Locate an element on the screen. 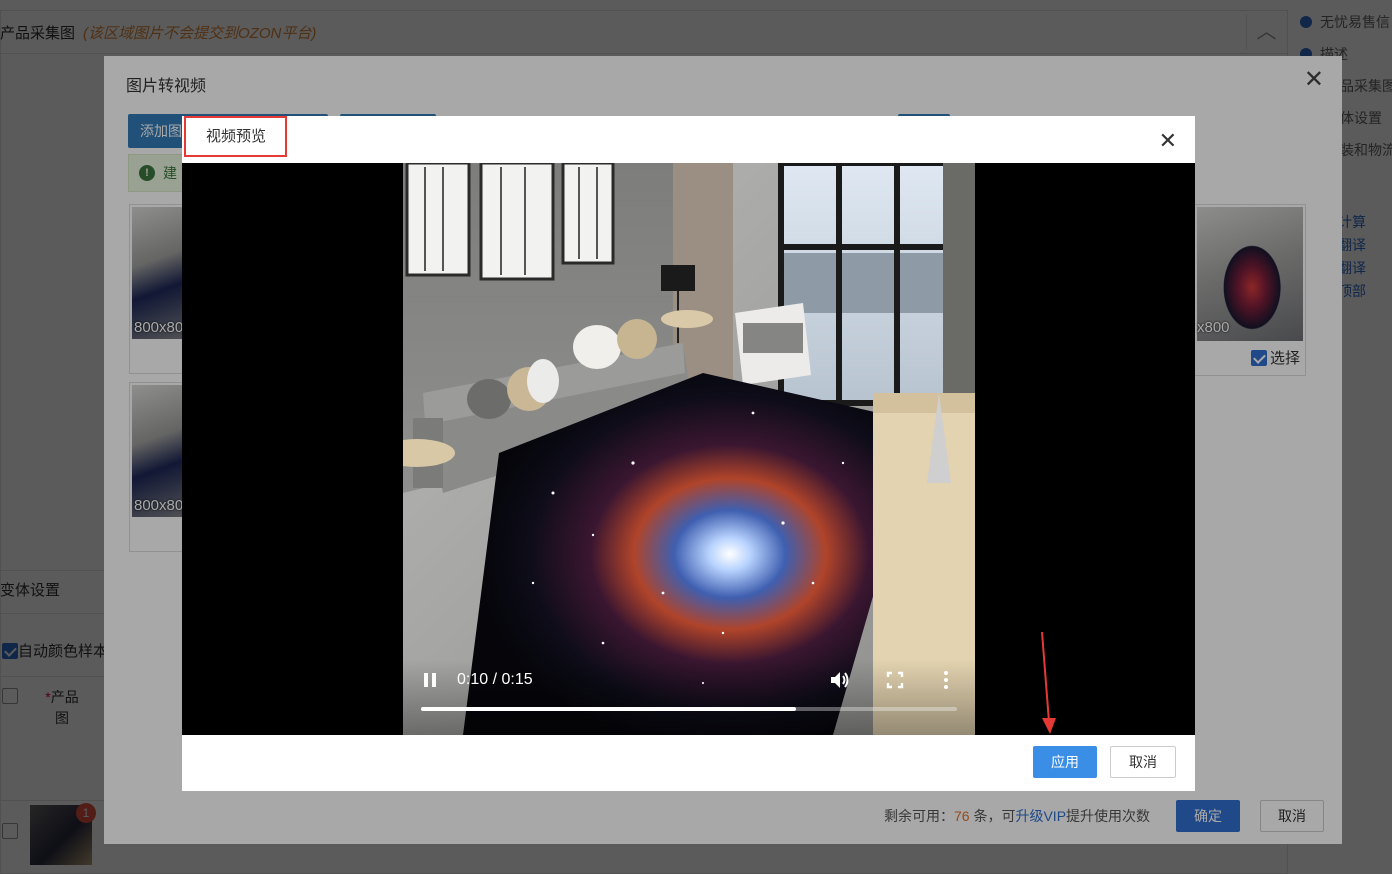  pause-icon is located at coordinates (430, 680).